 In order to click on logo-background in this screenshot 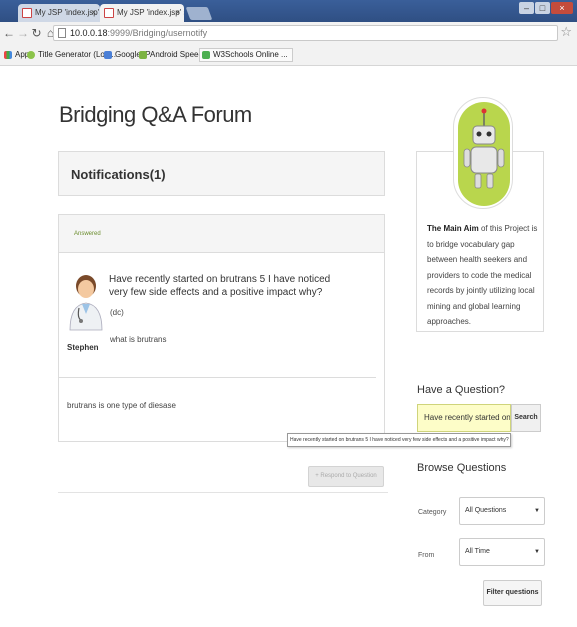, I will do `click(484, 154)`.